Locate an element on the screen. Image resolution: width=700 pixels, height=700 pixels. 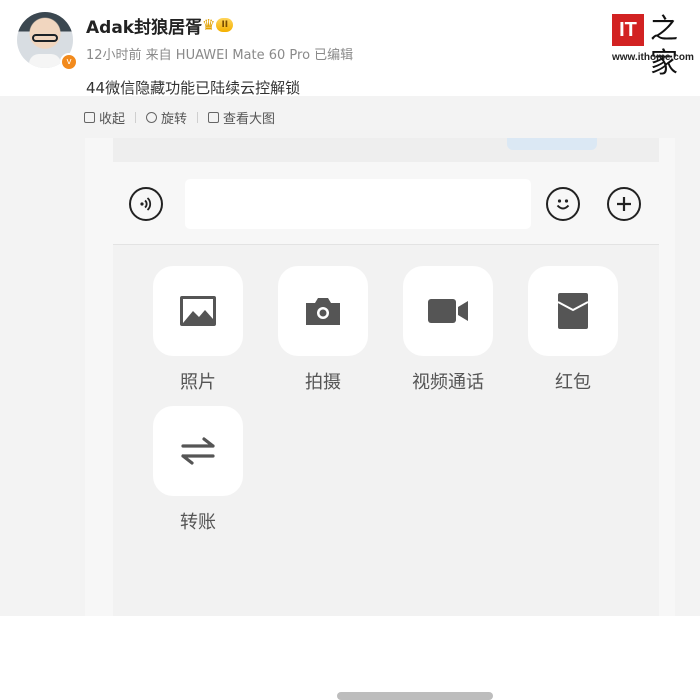
action-photo: 照片 is located at coordinates (198, 330).